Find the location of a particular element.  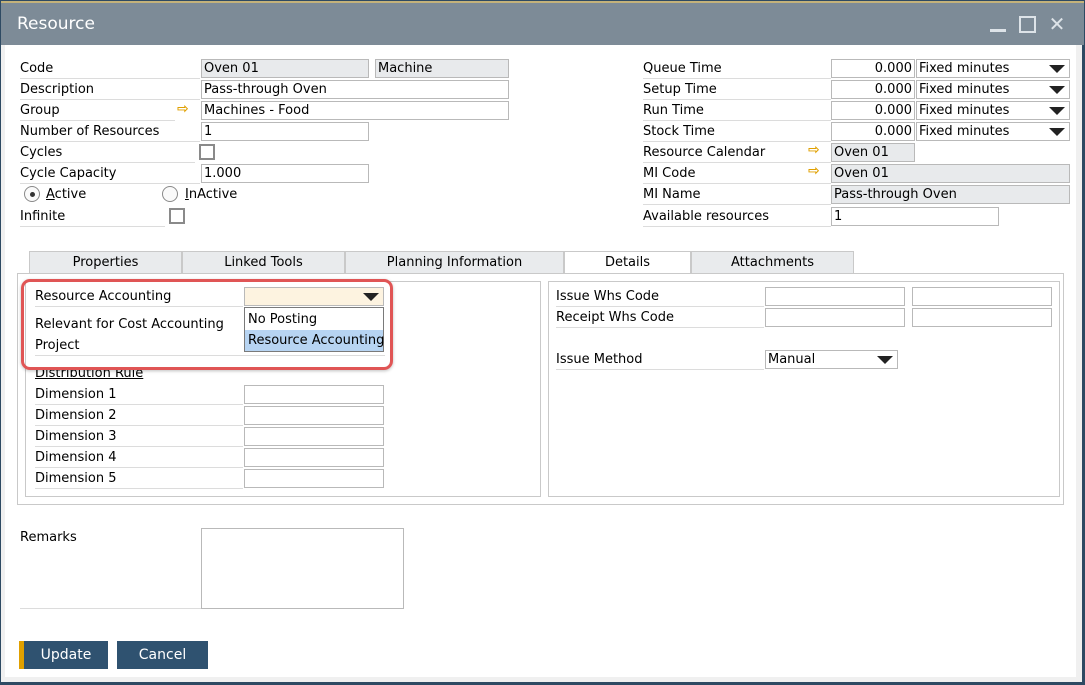

cycles-label: Cycles is located at coordinates (107, 152).